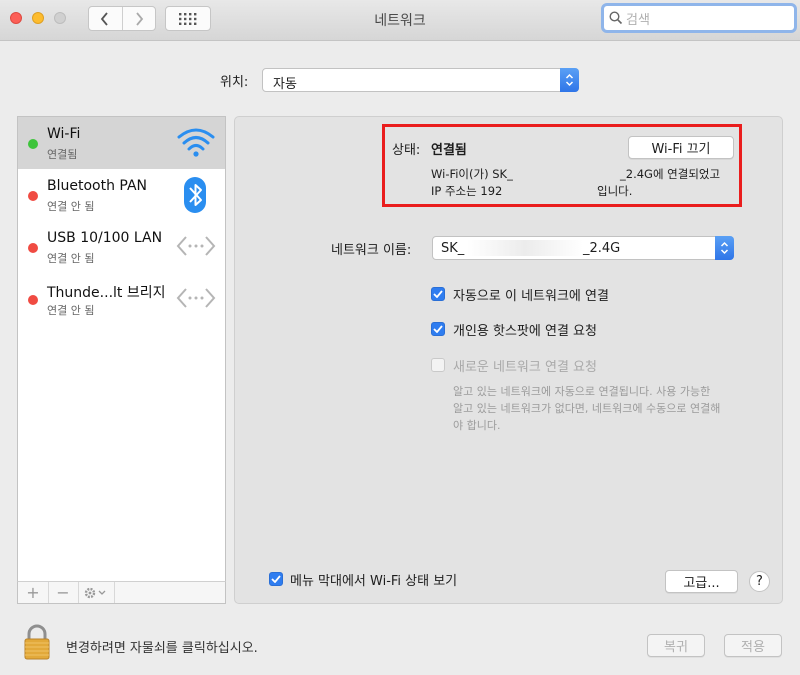 This screenshot has height=675, width=800. Describe the element at coordinates (121, 195) in the screenshot. I see `service-item-bluetooth-pan: Bluetooth PAN 연결 안 됨` at that location.